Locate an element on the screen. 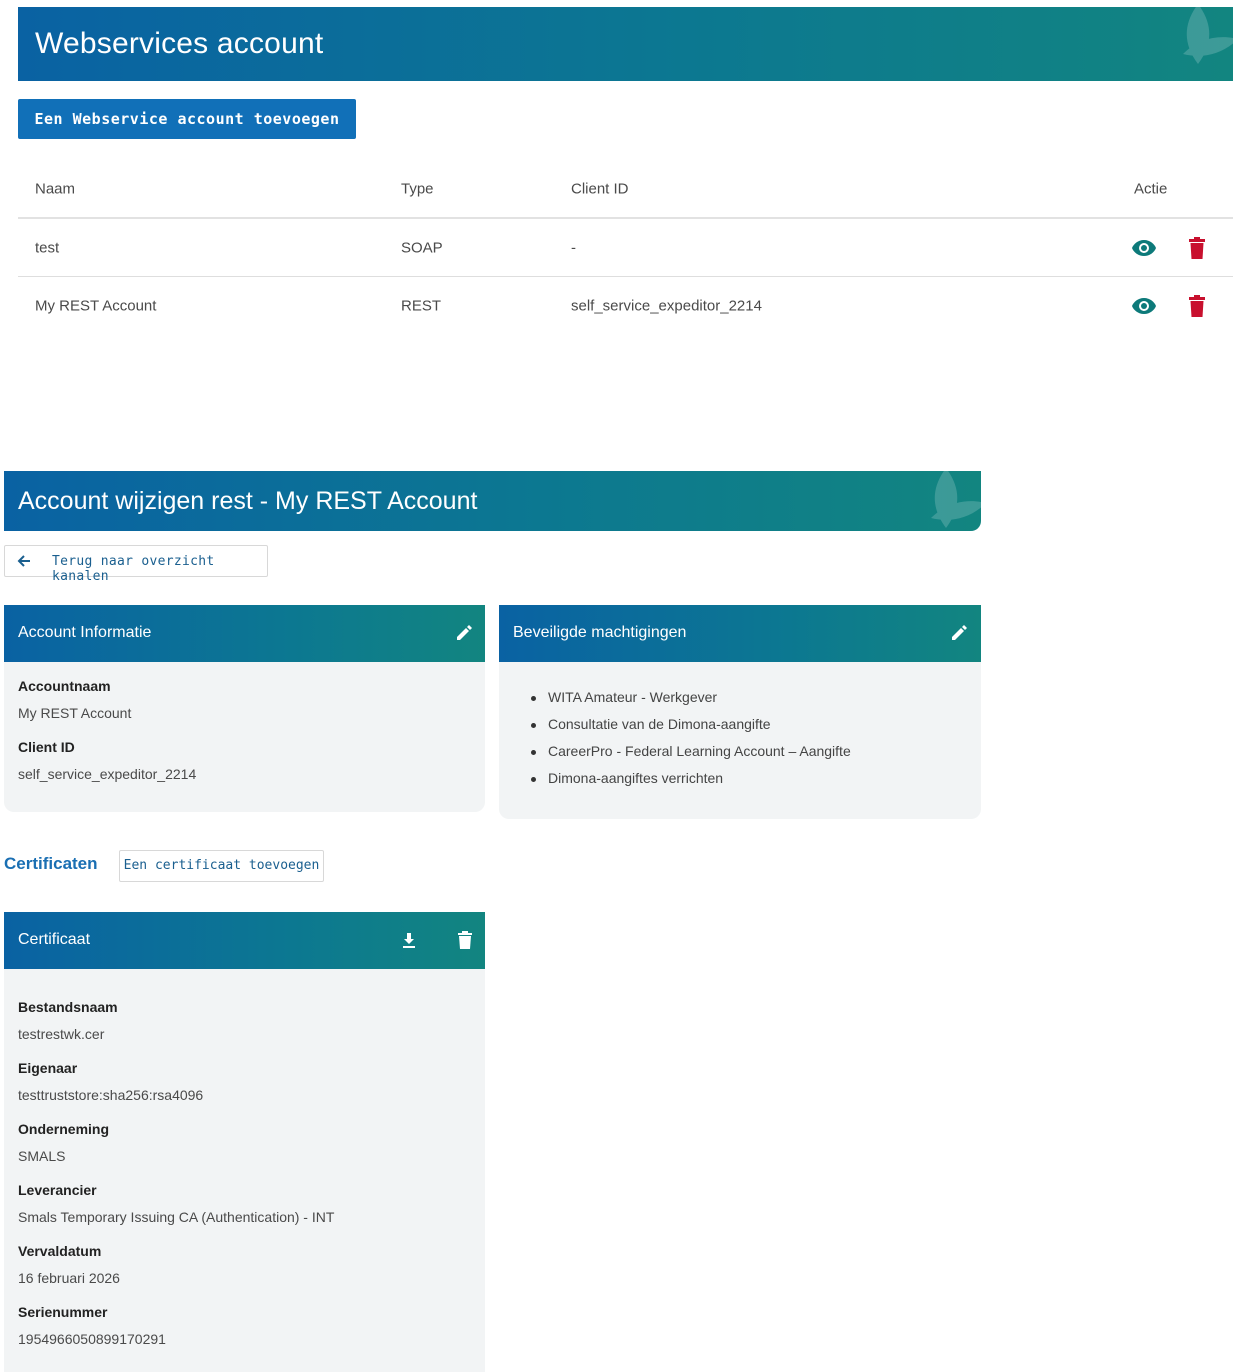  column-header-type: Type is located at coordinates (417, 188).